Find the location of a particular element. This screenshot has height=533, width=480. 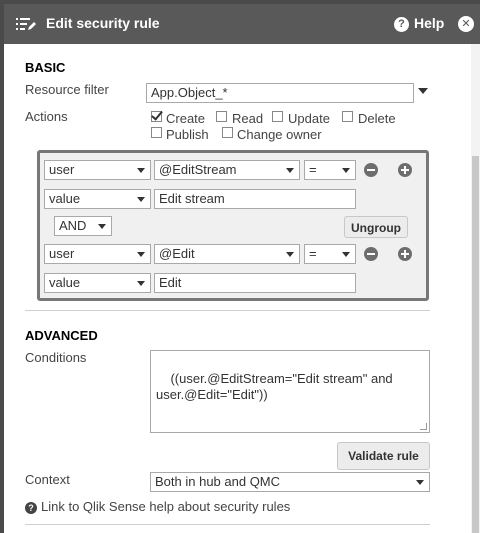

help-button: ? Help is located at coordinates (419, 23).